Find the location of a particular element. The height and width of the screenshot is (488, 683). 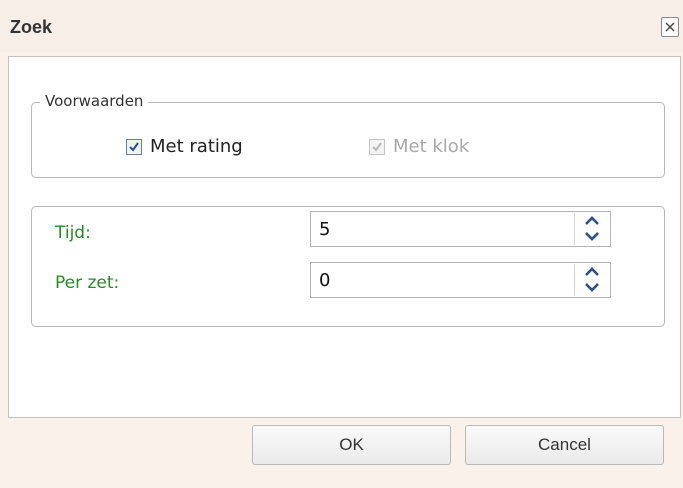

with-clock-checkbox is located at coordinates (377, 146).